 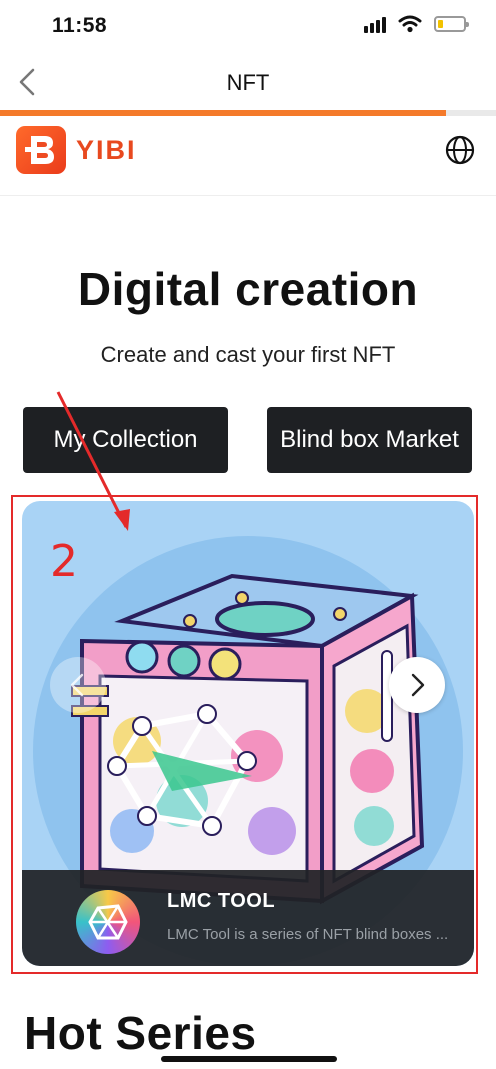 I want to click on nav-bar: NFT, so click(x=248, y=81).